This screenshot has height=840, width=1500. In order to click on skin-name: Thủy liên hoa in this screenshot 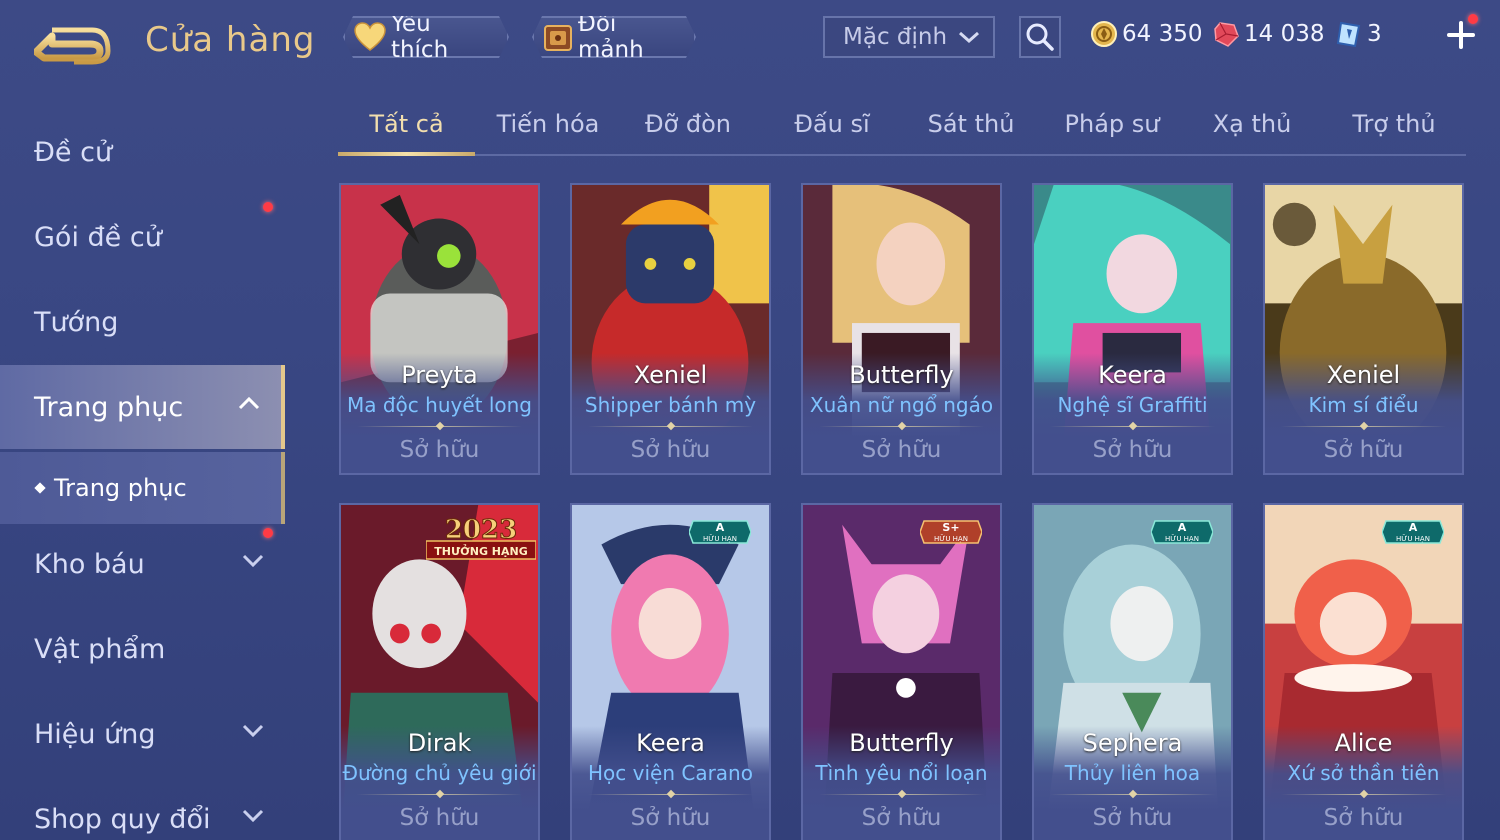, I will do `click(1132, 773)`.